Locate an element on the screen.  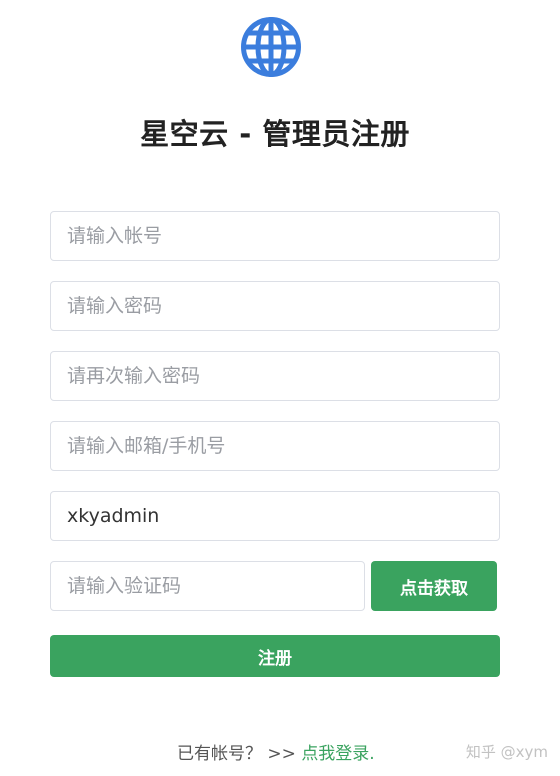
get-code-button: 点击获取 is located at coordinates (434, 586).